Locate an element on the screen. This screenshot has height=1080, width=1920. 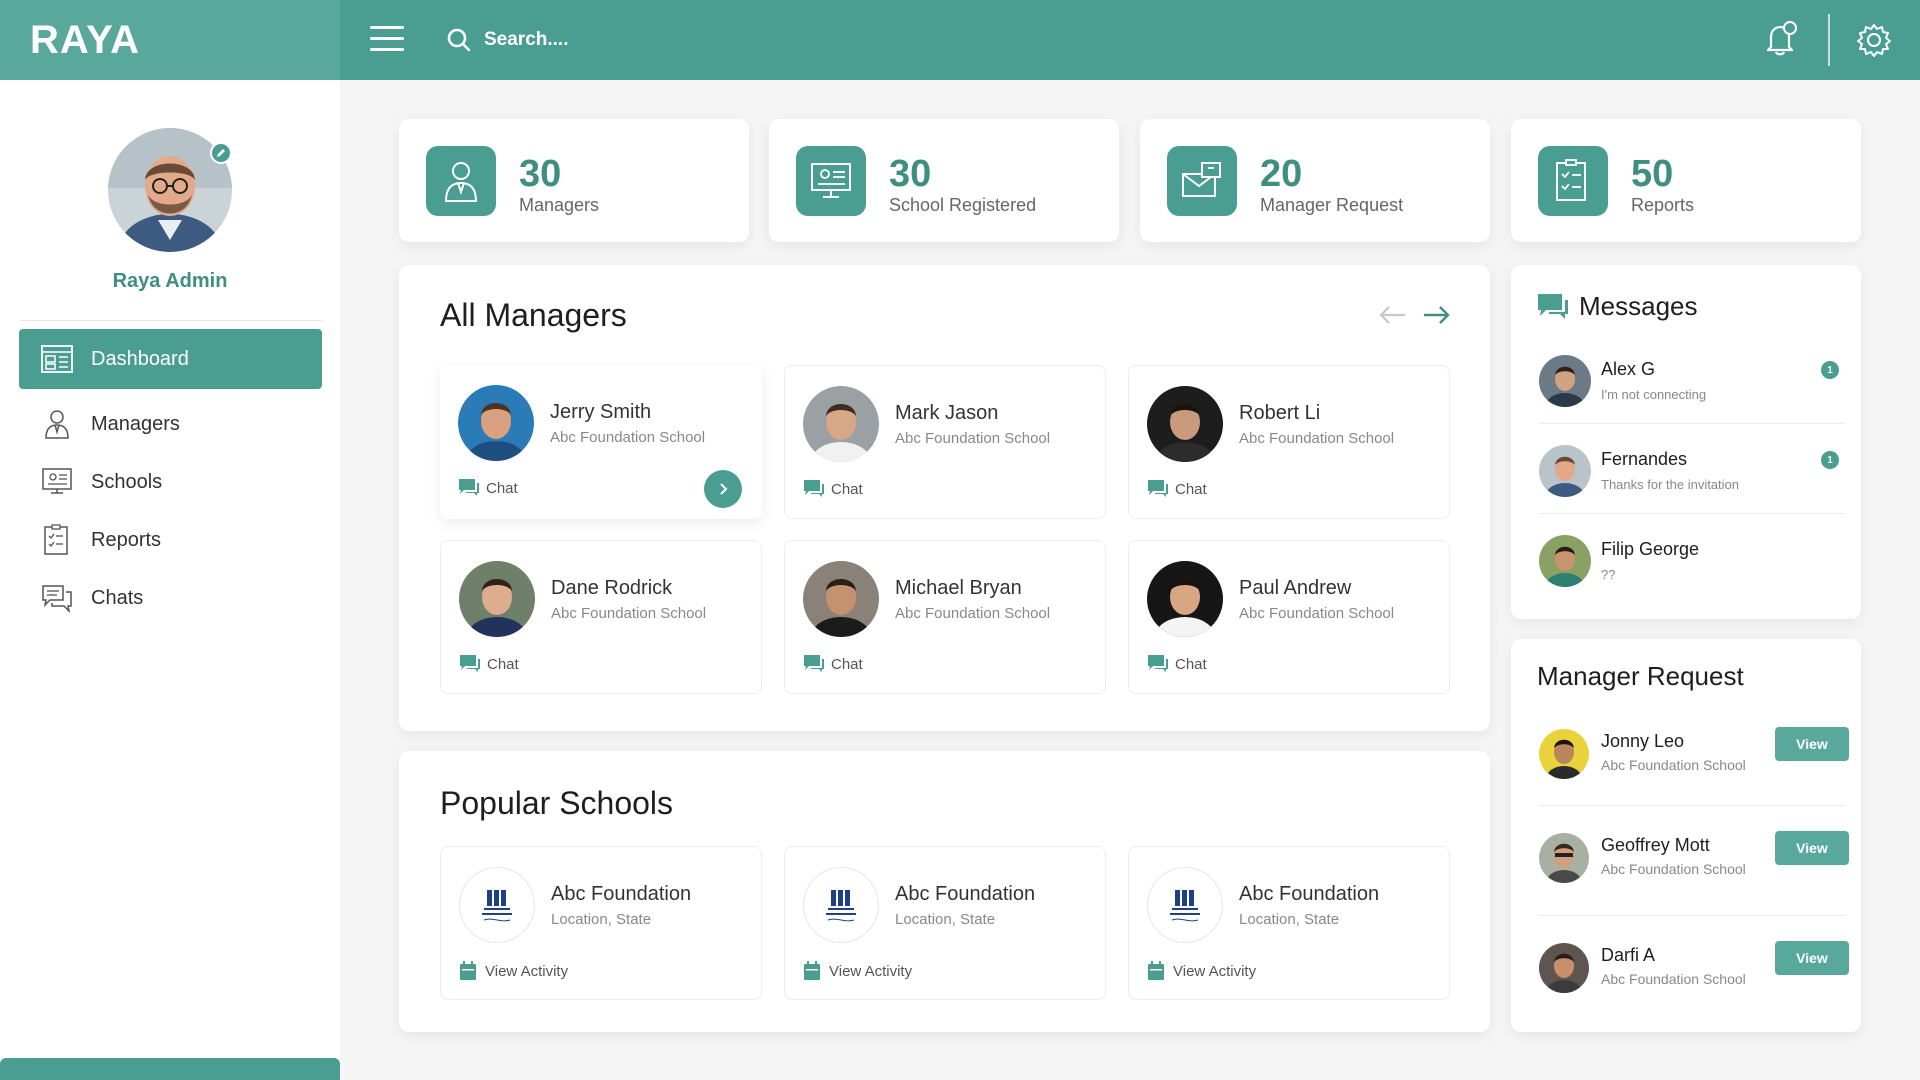
sidebar-item-dashboard: Dashboard is located at coordinates (170, 359).